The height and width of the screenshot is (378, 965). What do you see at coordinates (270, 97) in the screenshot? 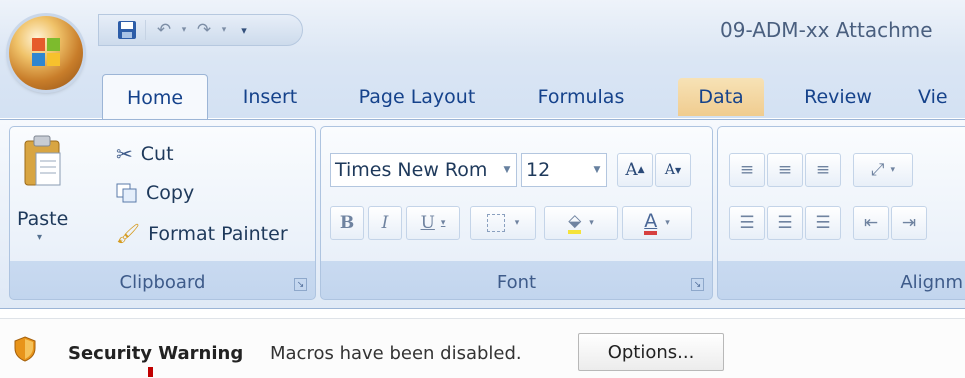
I see `tab-insert: Insert` at bounding box center [270, 97].